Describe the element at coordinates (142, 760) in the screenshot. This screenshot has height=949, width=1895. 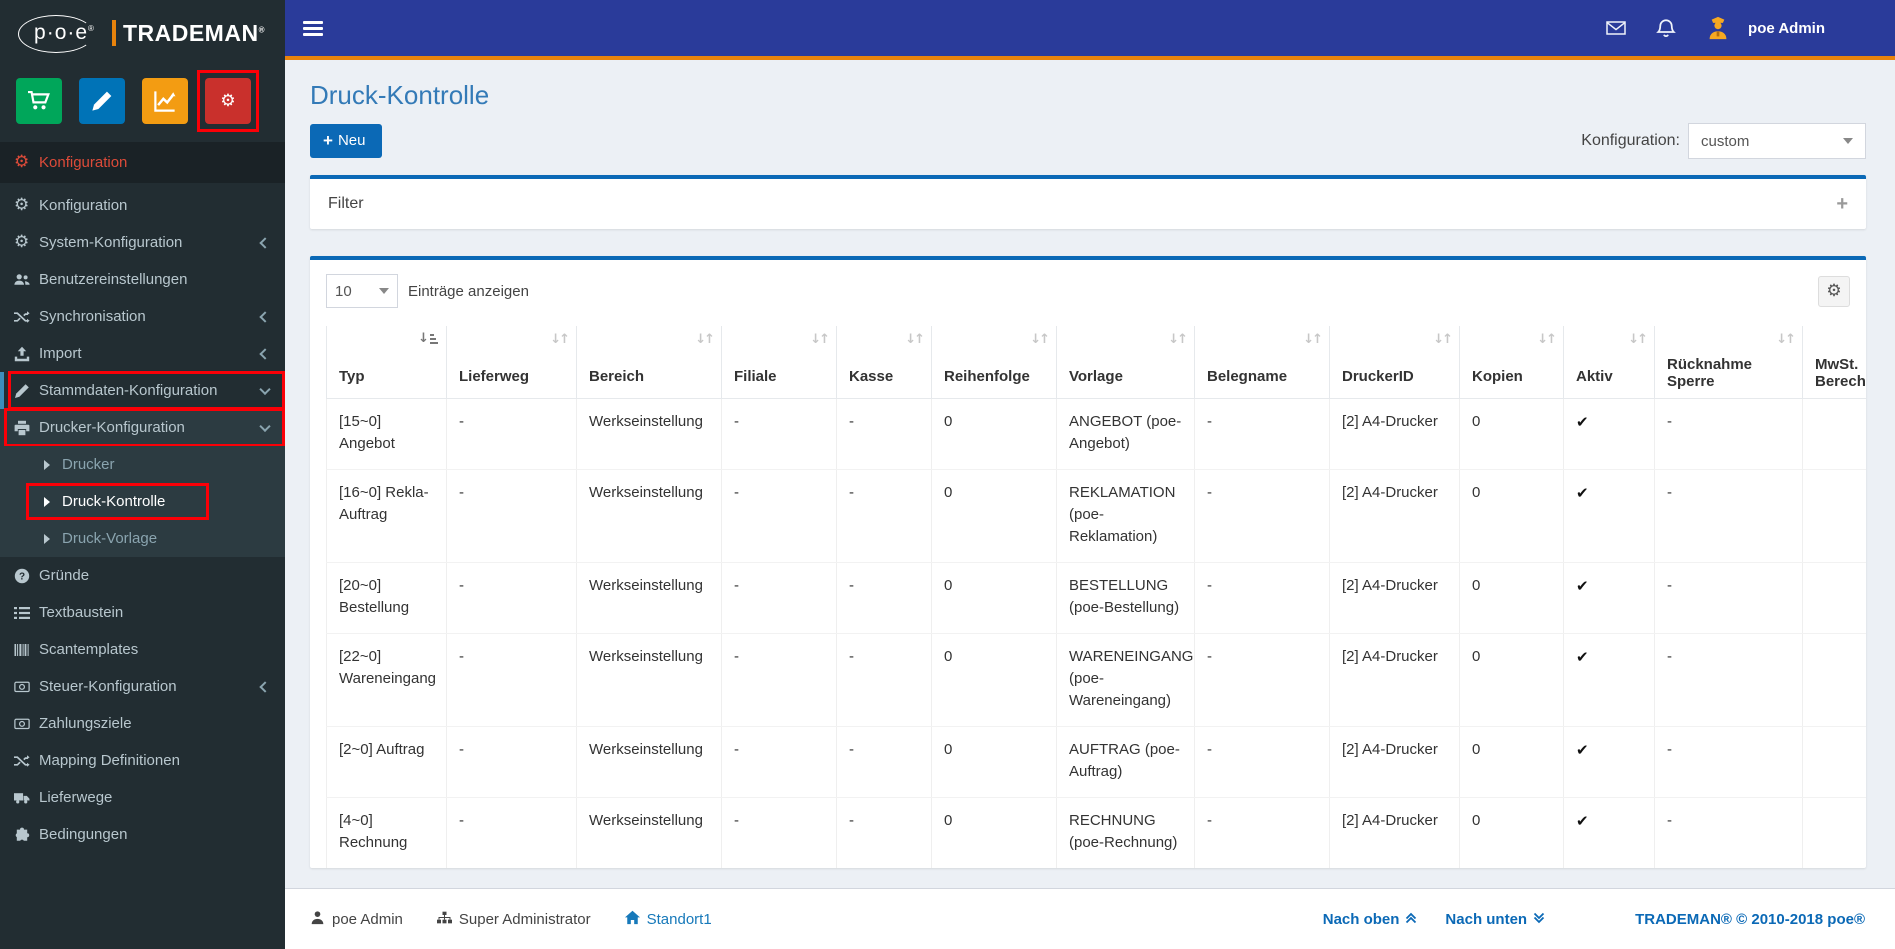
I see `sidebar-item-mapping-definitionen: Mapping Definitionen` at that location.